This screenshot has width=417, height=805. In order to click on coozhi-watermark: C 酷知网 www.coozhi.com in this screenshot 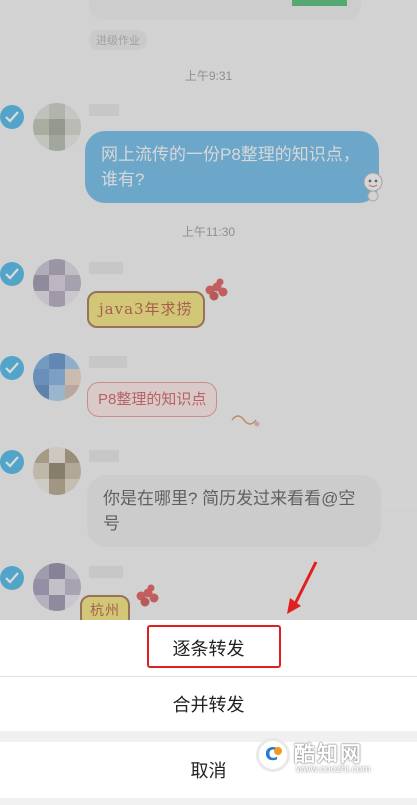, I will do `click(332, 757)`.